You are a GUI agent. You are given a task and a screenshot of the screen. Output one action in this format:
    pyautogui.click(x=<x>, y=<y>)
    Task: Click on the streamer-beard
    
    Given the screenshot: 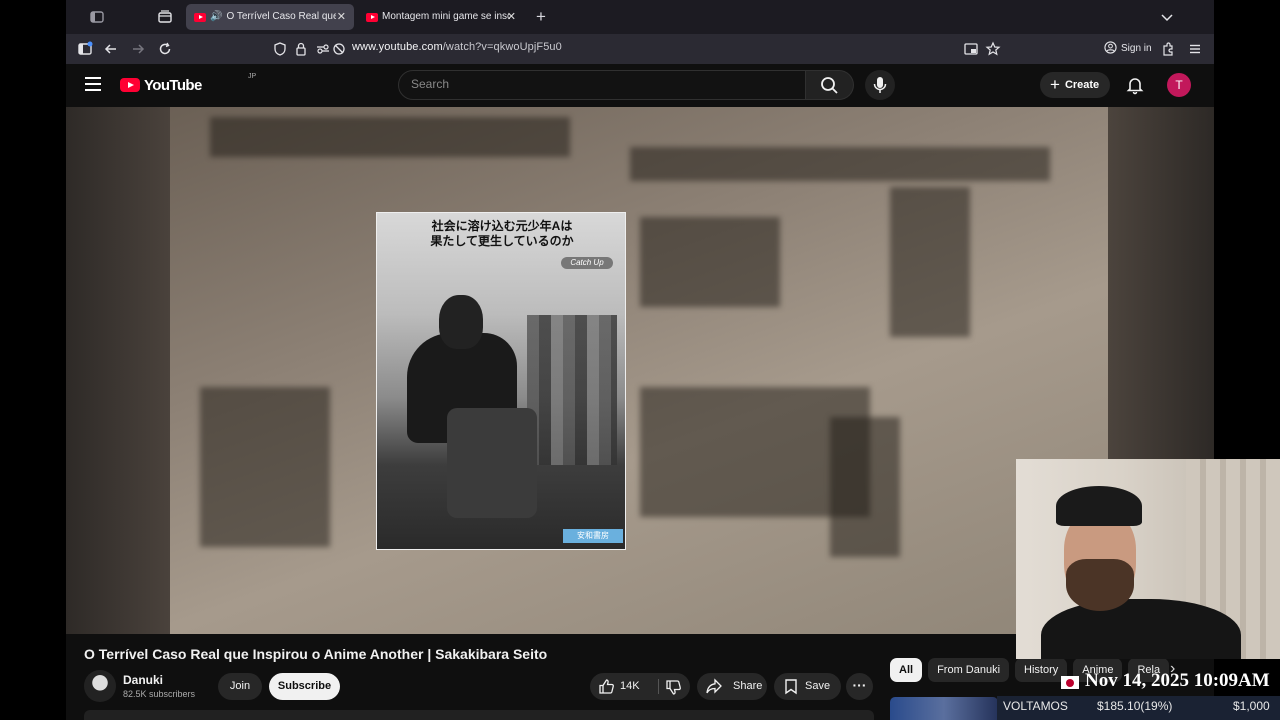 What is the action you would take?
    pyautogui.click(x=1100, y=585)
    